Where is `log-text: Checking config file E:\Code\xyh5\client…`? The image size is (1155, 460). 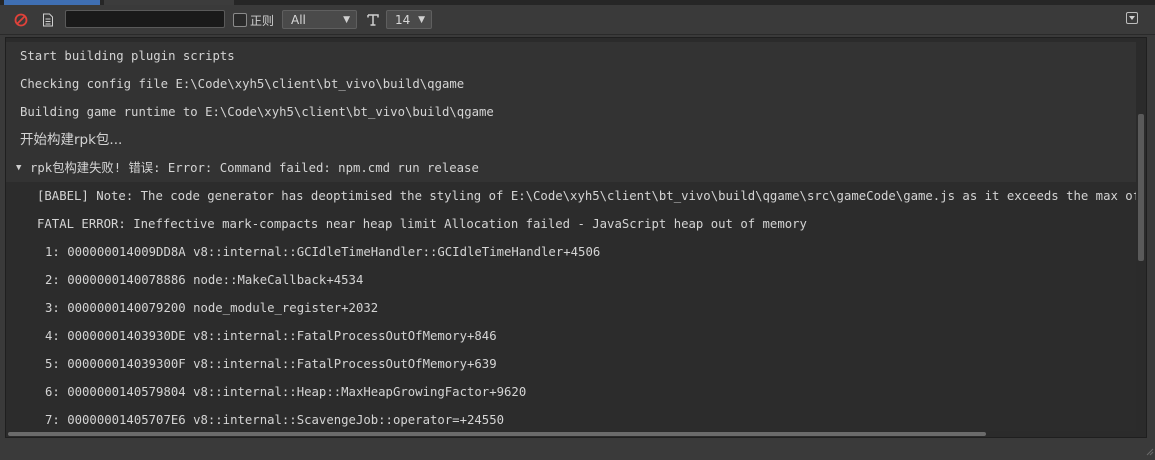 log-text: Checking config file E:\Code\xyh5\client… is located at coordinates (242, 84).